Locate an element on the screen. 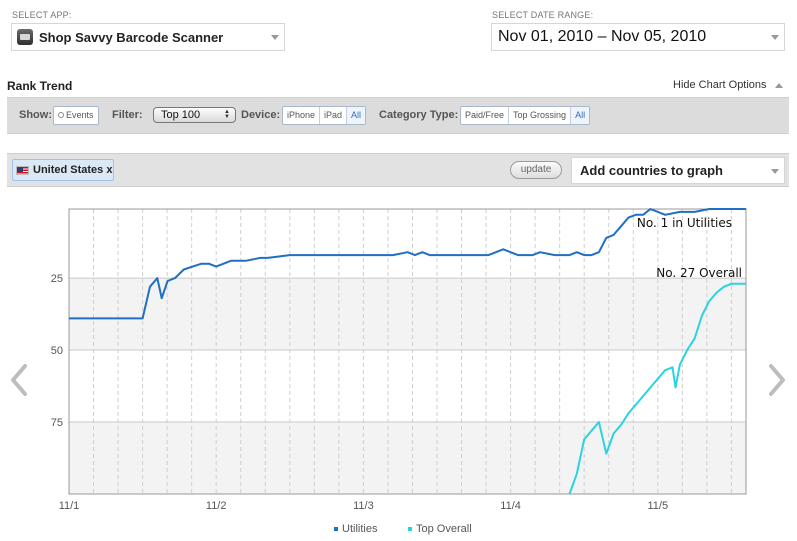  legend-utilities: Utilities is located at coordinates (355, 529).